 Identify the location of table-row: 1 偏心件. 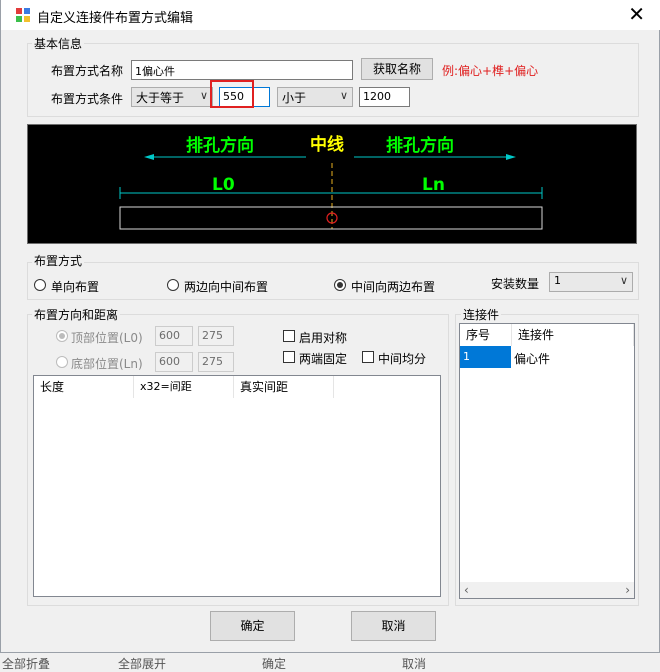
(547, 357).